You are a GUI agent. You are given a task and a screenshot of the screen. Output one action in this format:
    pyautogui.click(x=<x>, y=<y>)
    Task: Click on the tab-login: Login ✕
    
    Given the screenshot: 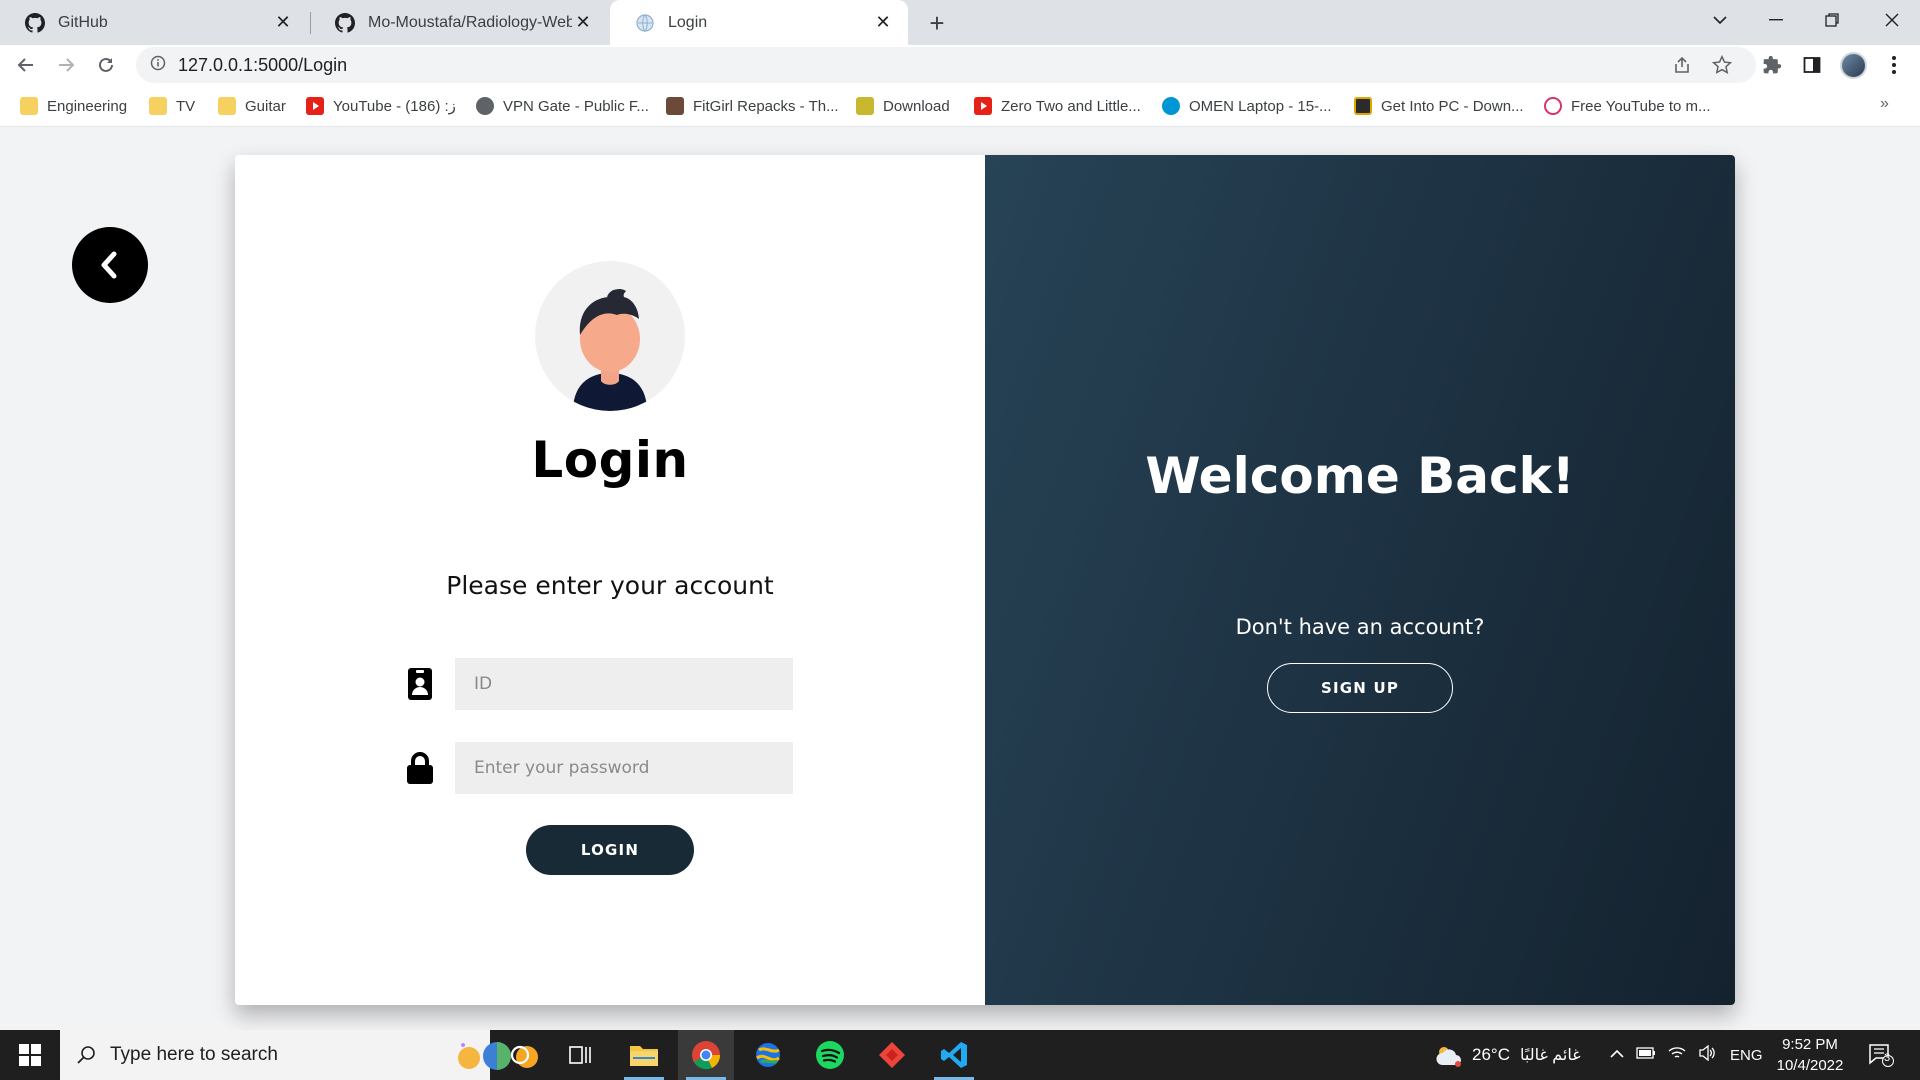 What is the action you would take?
    pyautogui.click(x=759, y=22)
    